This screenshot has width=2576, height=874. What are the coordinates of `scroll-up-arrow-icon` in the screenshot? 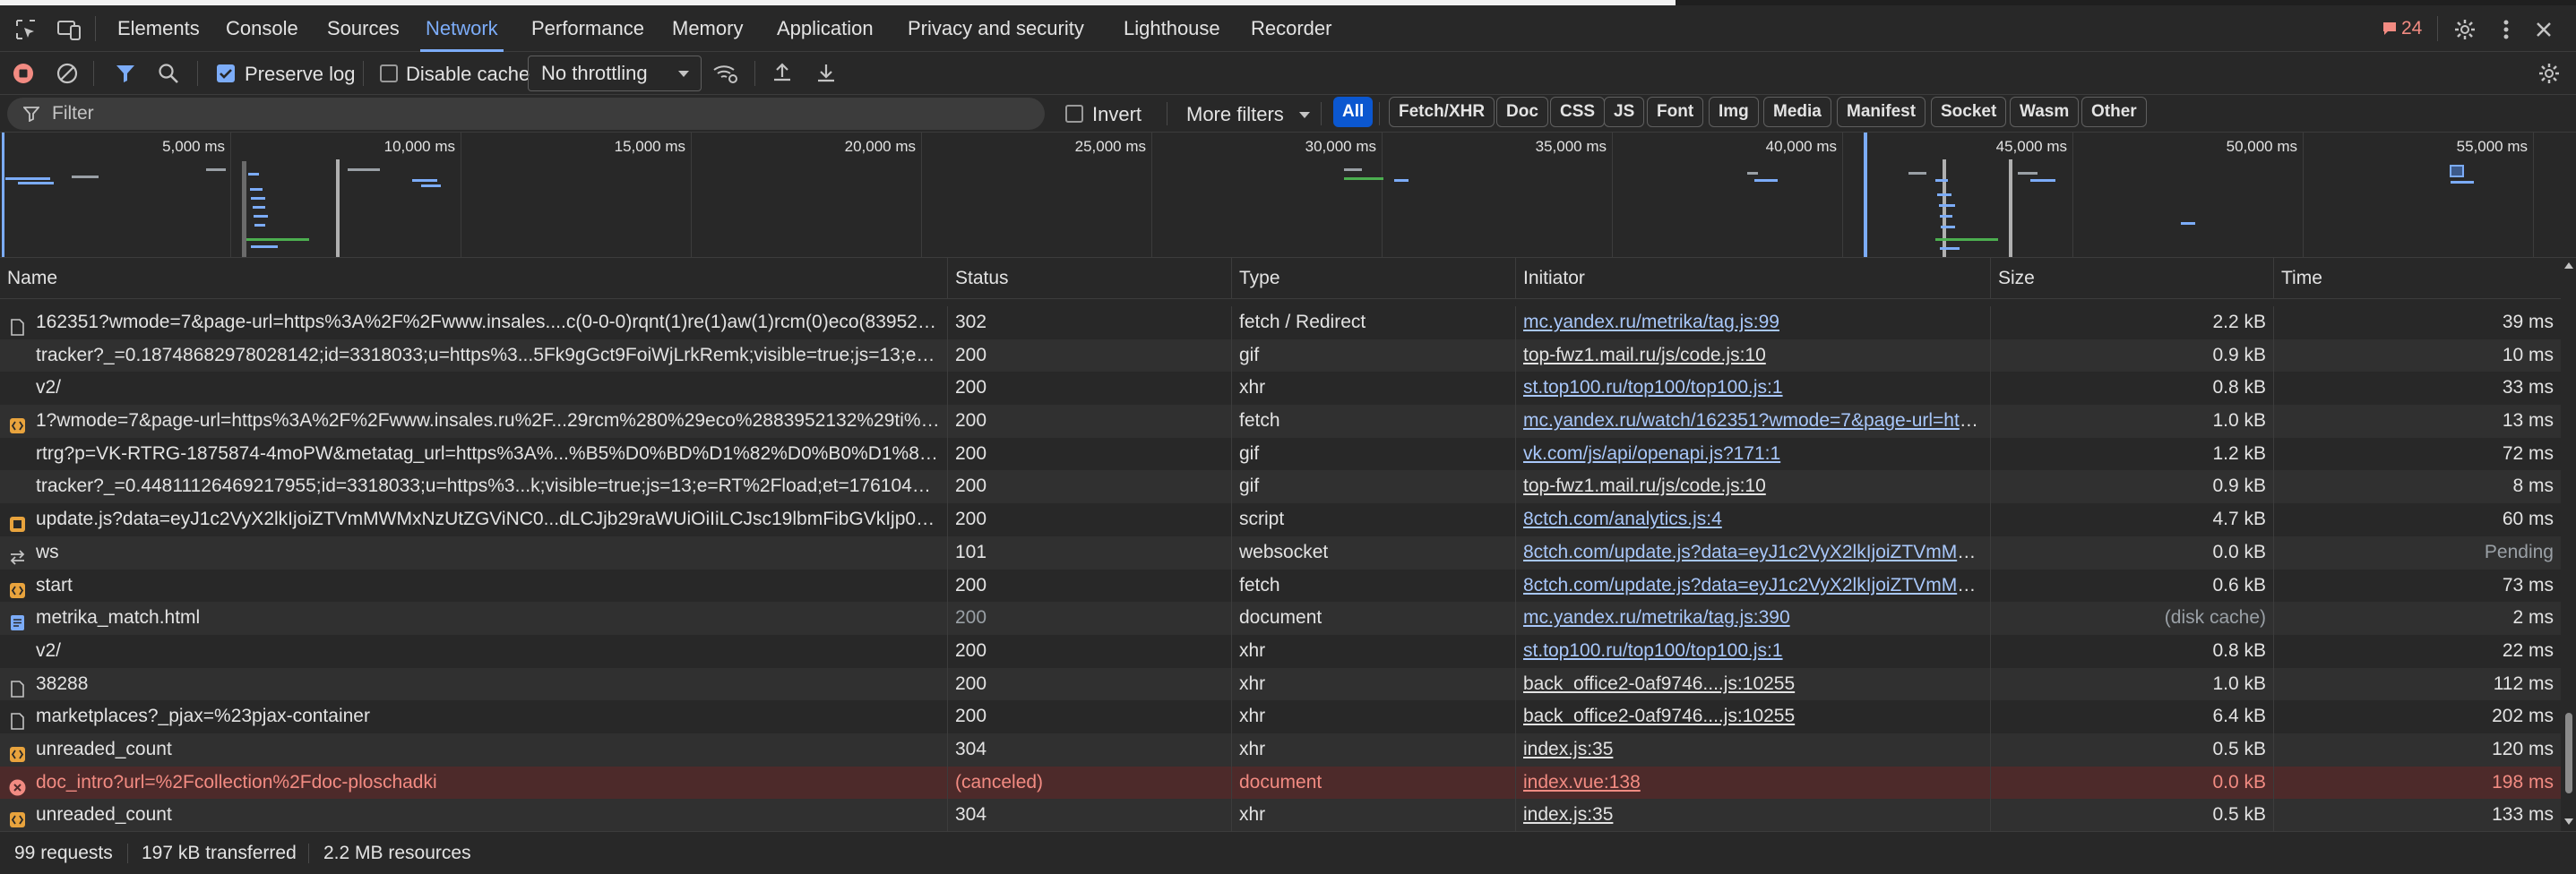 It's located at (2568, 265).